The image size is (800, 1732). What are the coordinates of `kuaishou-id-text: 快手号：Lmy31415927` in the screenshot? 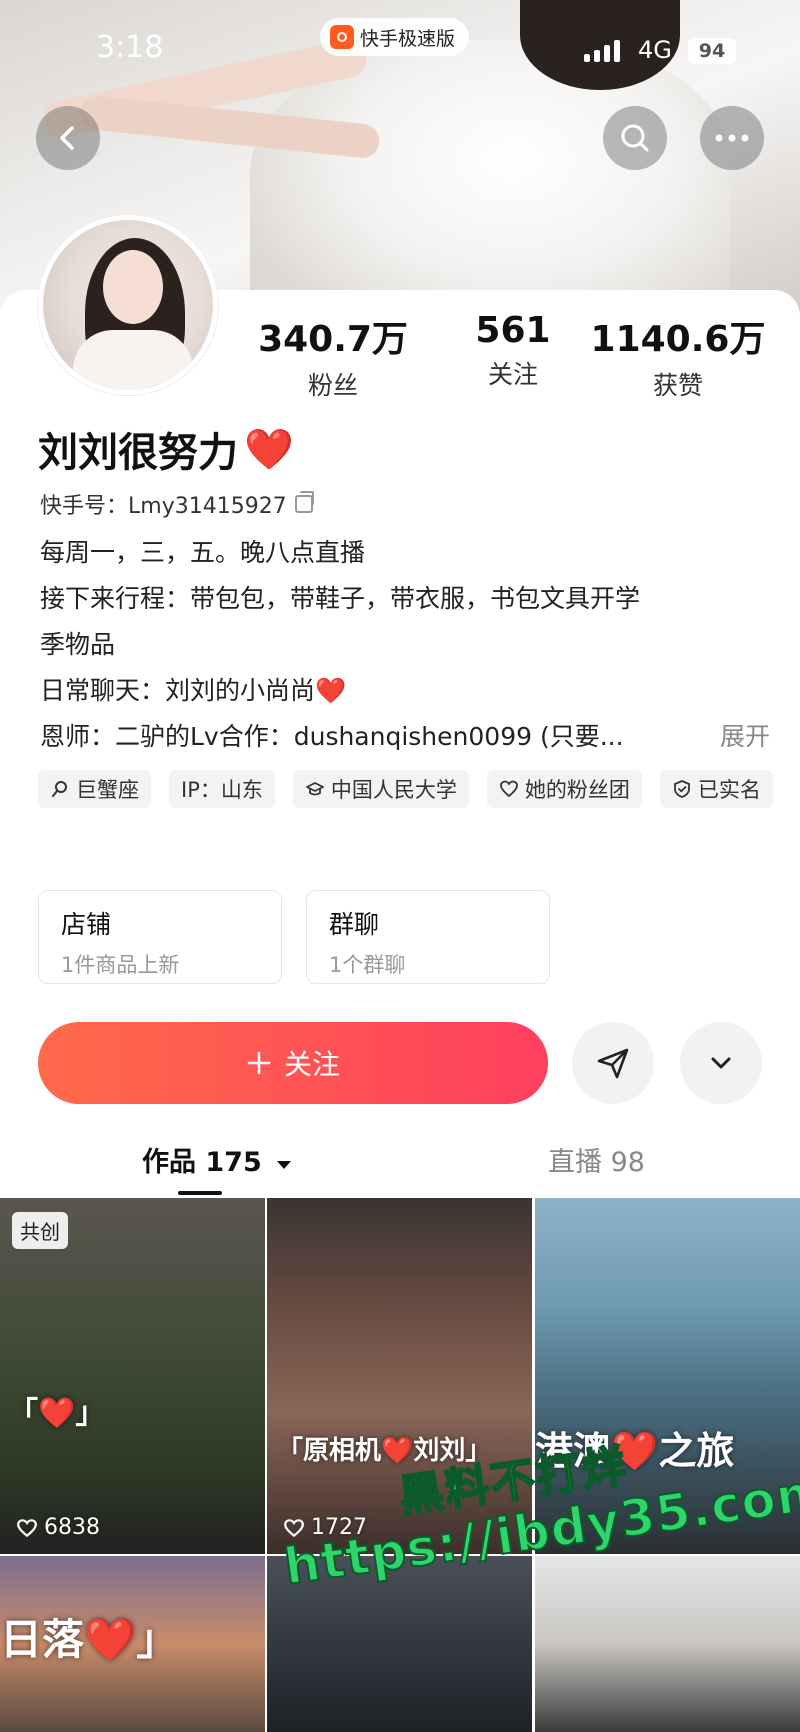 It's located at (163, 506).